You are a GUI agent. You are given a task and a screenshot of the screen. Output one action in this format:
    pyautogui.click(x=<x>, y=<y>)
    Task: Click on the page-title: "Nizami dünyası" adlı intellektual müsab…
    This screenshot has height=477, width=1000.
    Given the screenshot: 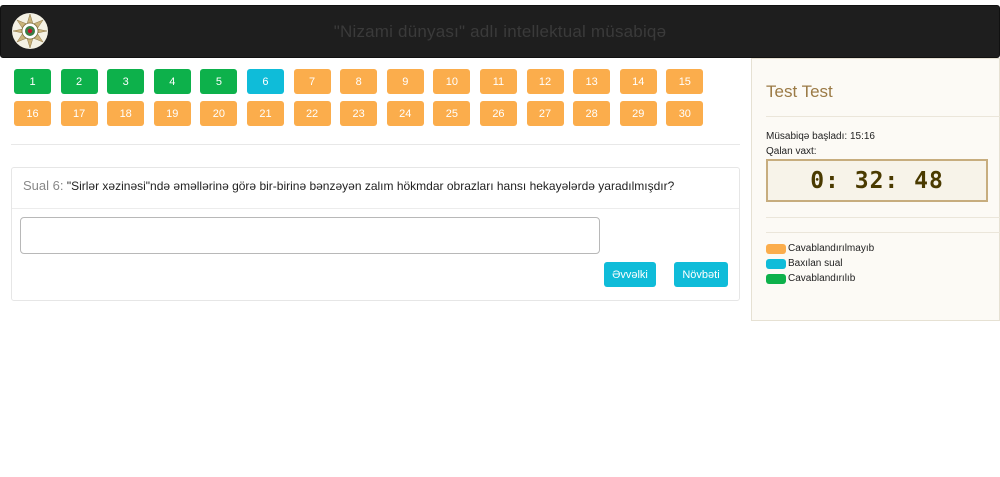 What is the action you would take?
    pyautogui.click(x=500, y=31)
    